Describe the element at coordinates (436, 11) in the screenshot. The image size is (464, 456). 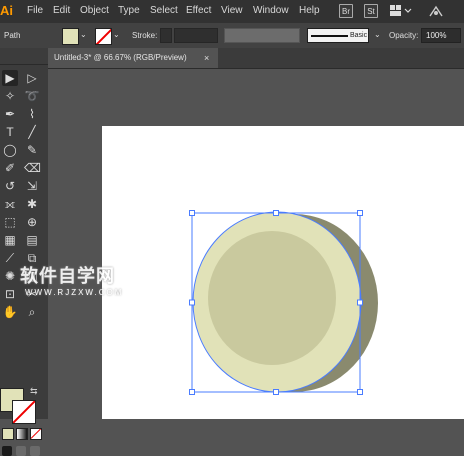
I see `gpu-performance-icon` at that location.